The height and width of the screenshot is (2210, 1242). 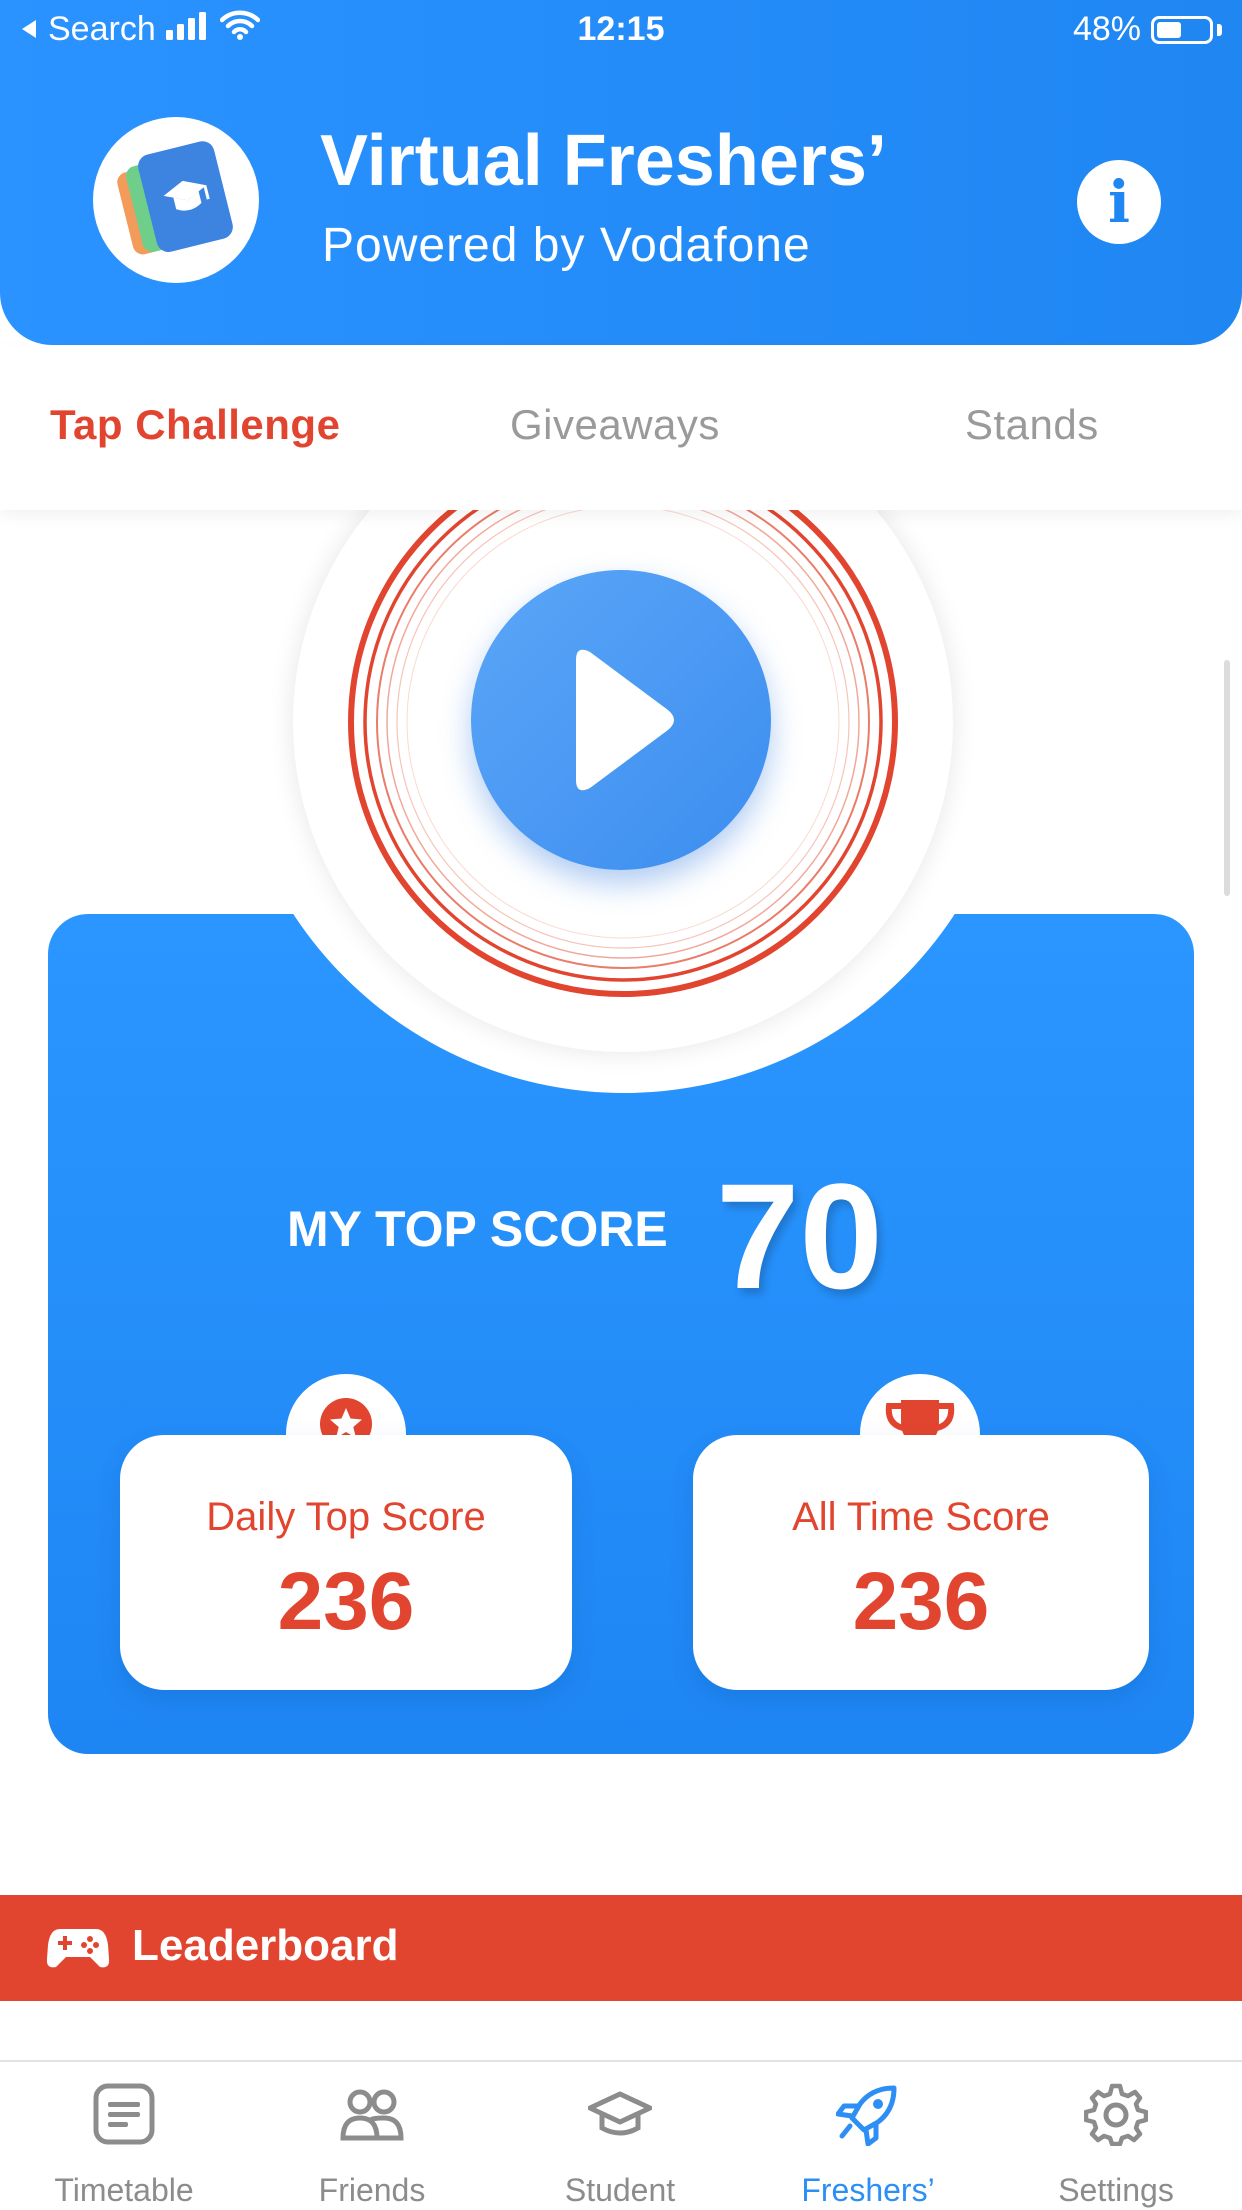 I want to click on battery-tip, so click(x=1219, y=29).